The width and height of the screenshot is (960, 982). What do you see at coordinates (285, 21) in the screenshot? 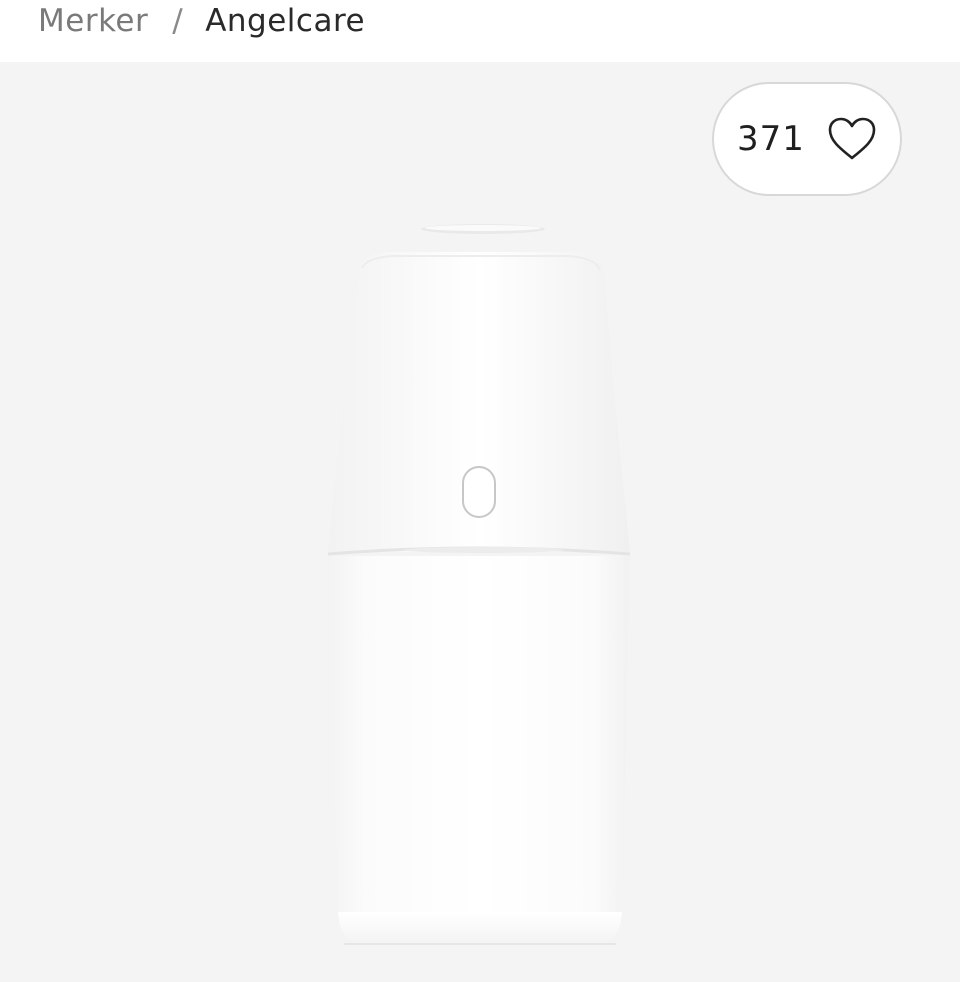
I see `breadcrumb-current-angelcare: Angelcare` at bounding box center [285, 21].